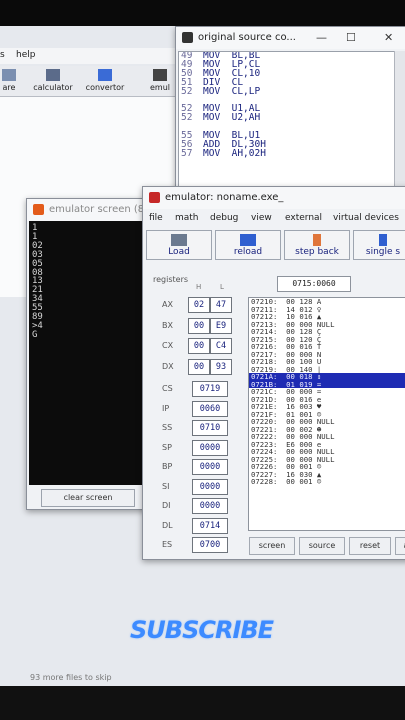  I want to click on register-row: SI 0000, so click(196, 486).